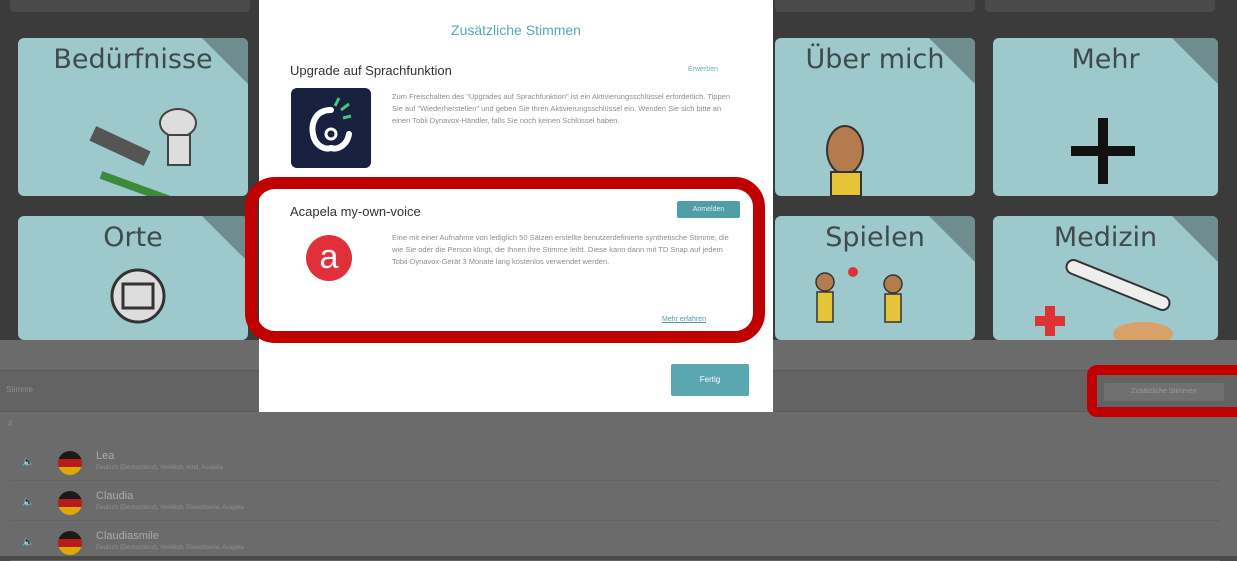 The height and width of the screenshot is (561, 1237). What do you see at coordinates (1104, 299) in the screenshot?
I see `thermometer-icon` at bounding box center [1104, 299].